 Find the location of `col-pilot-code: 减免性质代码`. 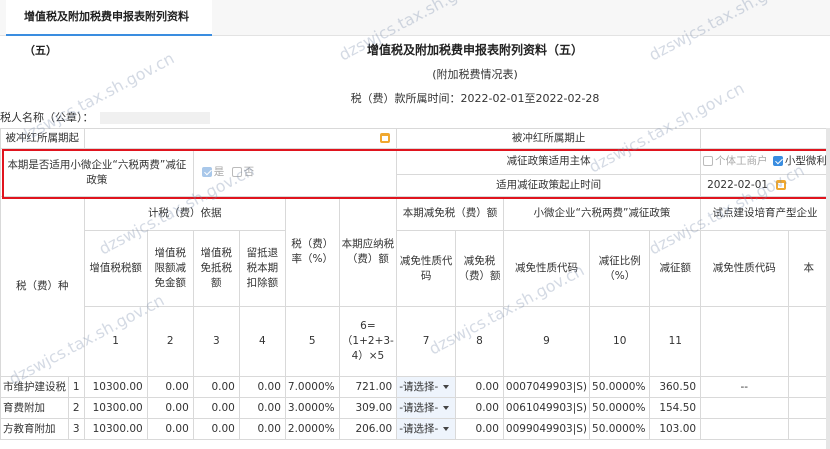

col-pilot-code: 减免性质代码 is located at coordinates (744, 268).